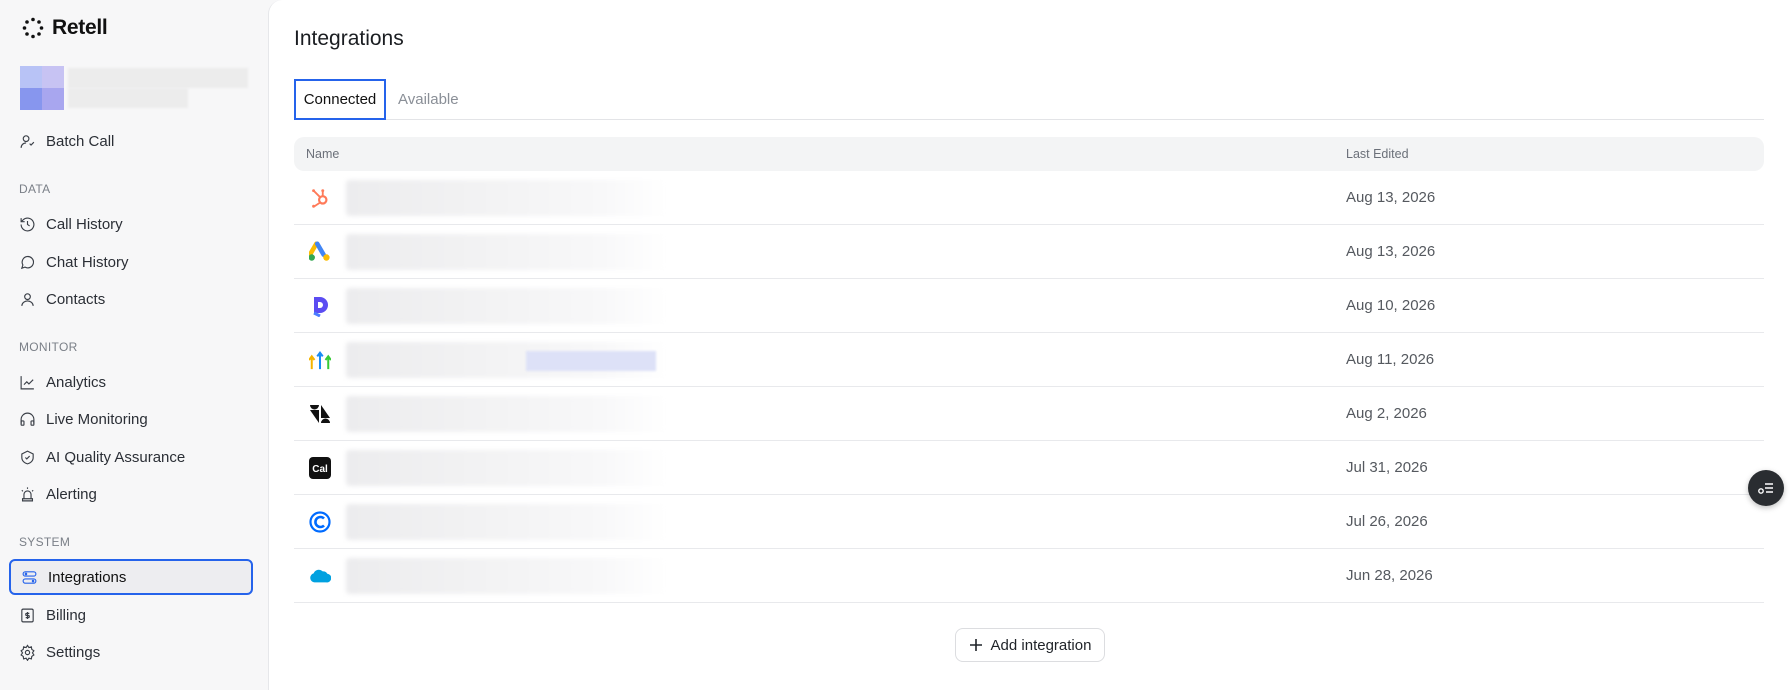 Image resolution: width=1792 pixels, height=690 pixels. Describe the element at coordinates (76, 299) in the screenshot. I see `sidebar-item-label: Contacts` at that location.